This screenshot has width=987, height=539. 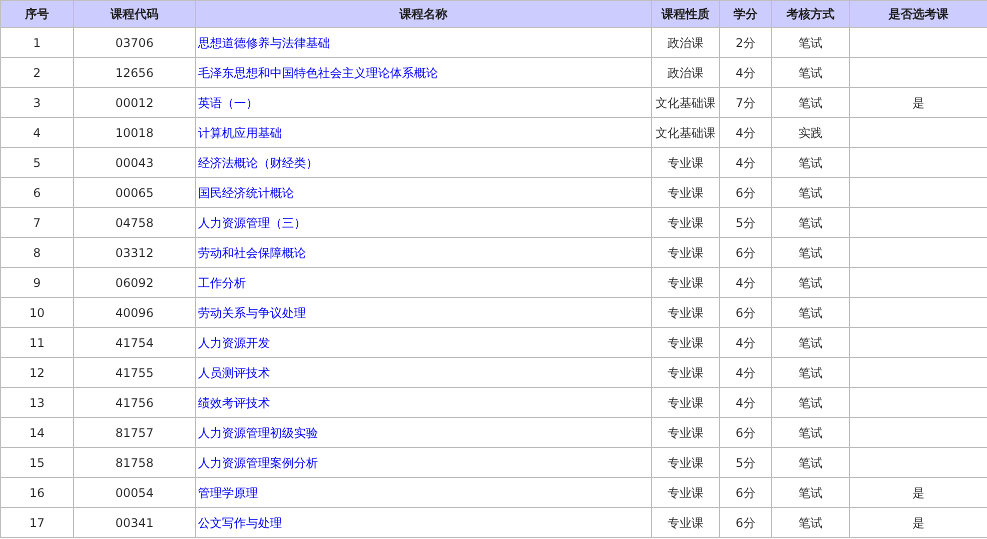 I want to click on column-header: 是否选考课, so click(x=918, y=14).